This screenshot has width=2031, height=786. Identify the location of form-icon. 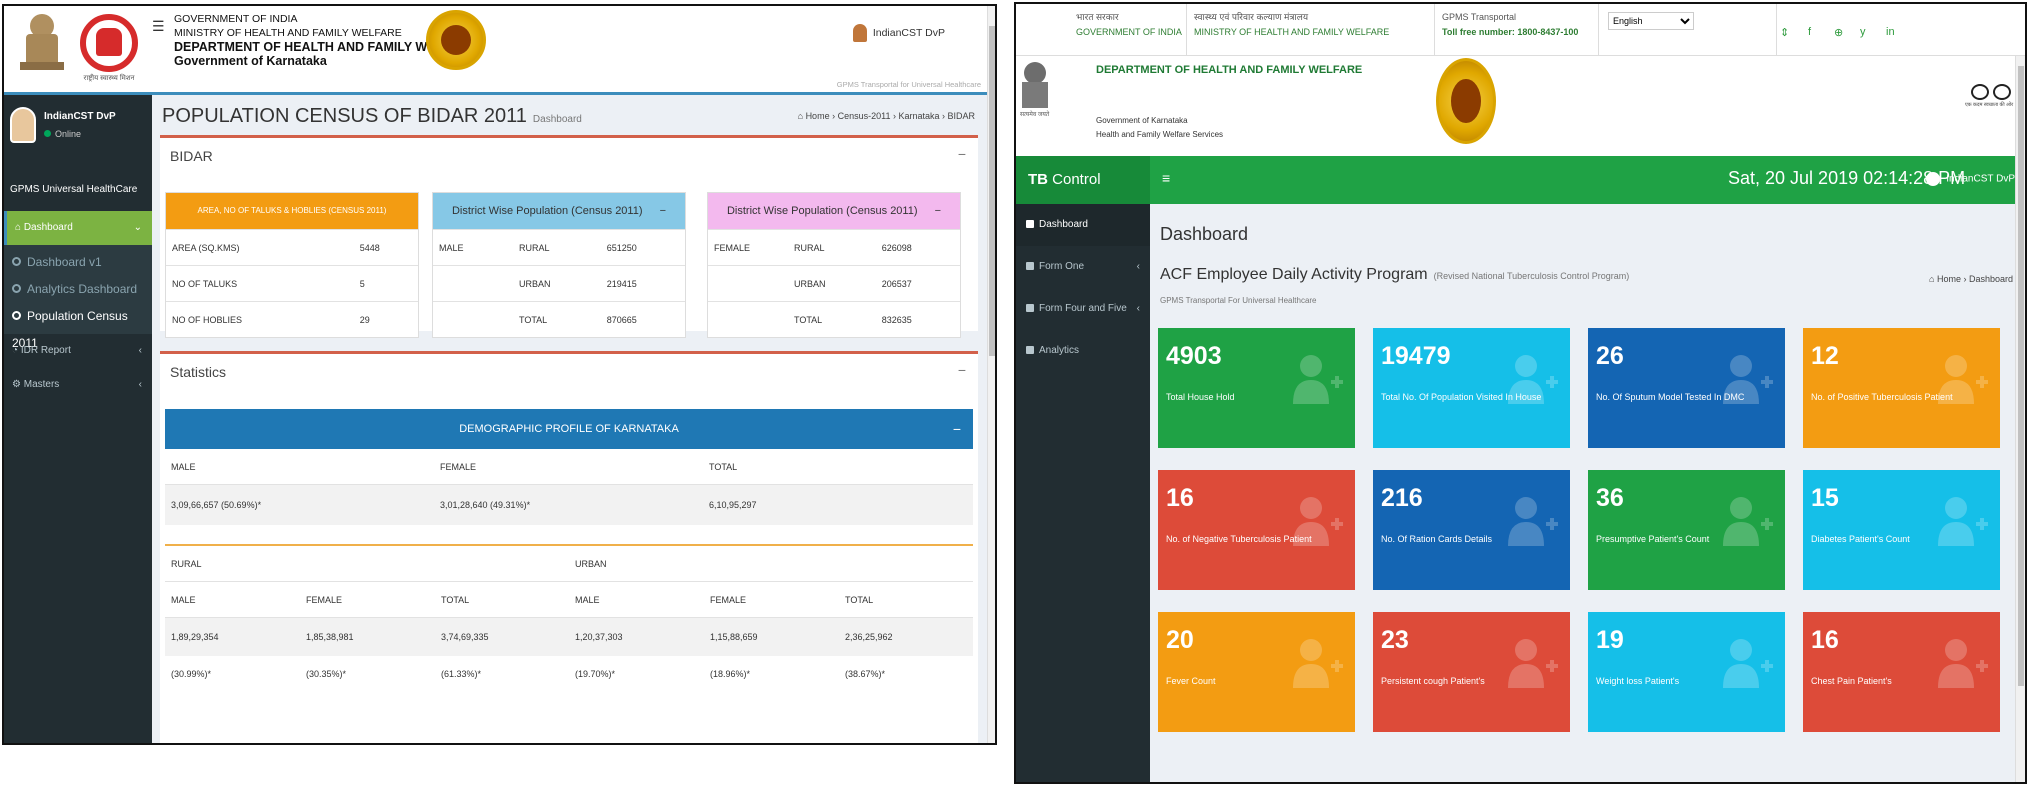
(1030, 266).